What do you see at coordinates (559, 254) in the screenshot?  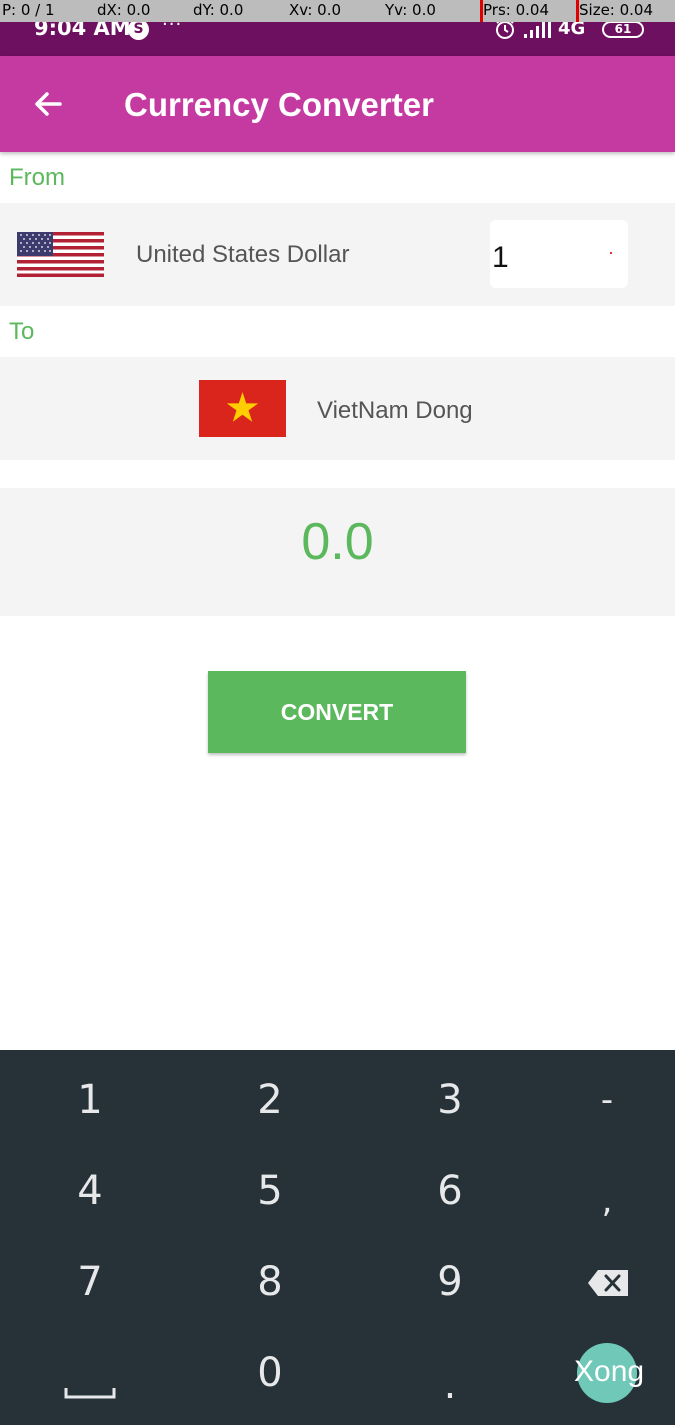 I see `amount-input` at bounding box center [559, 254].